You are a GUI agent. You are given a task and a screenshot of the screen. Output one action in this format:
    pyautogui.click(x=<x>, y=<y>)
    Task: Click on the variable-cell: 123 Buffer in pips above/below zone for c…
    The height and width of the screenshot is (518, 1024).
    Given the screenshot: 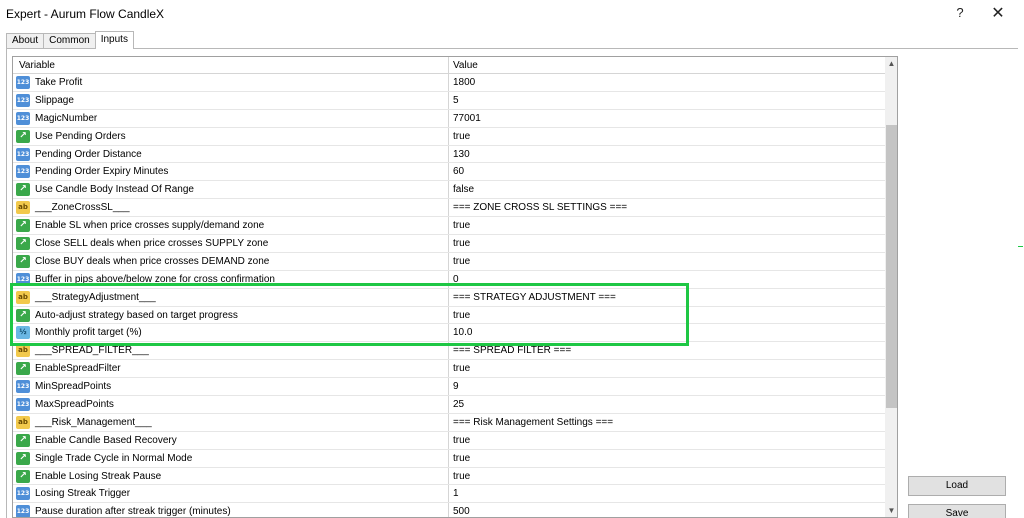 What is the action you would take?
    pyautogui.click(x=231, y=279)
    